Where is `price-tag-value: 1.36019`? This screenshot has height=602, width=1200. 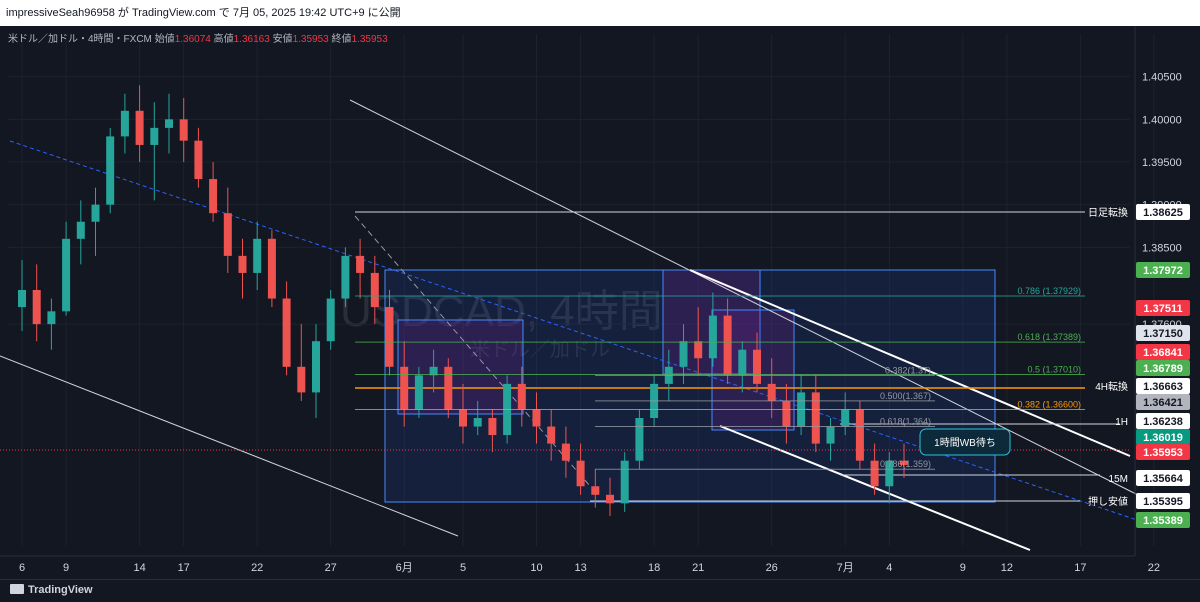 price-tag-value: 1.36019 is located at coordinates (1163, 438).